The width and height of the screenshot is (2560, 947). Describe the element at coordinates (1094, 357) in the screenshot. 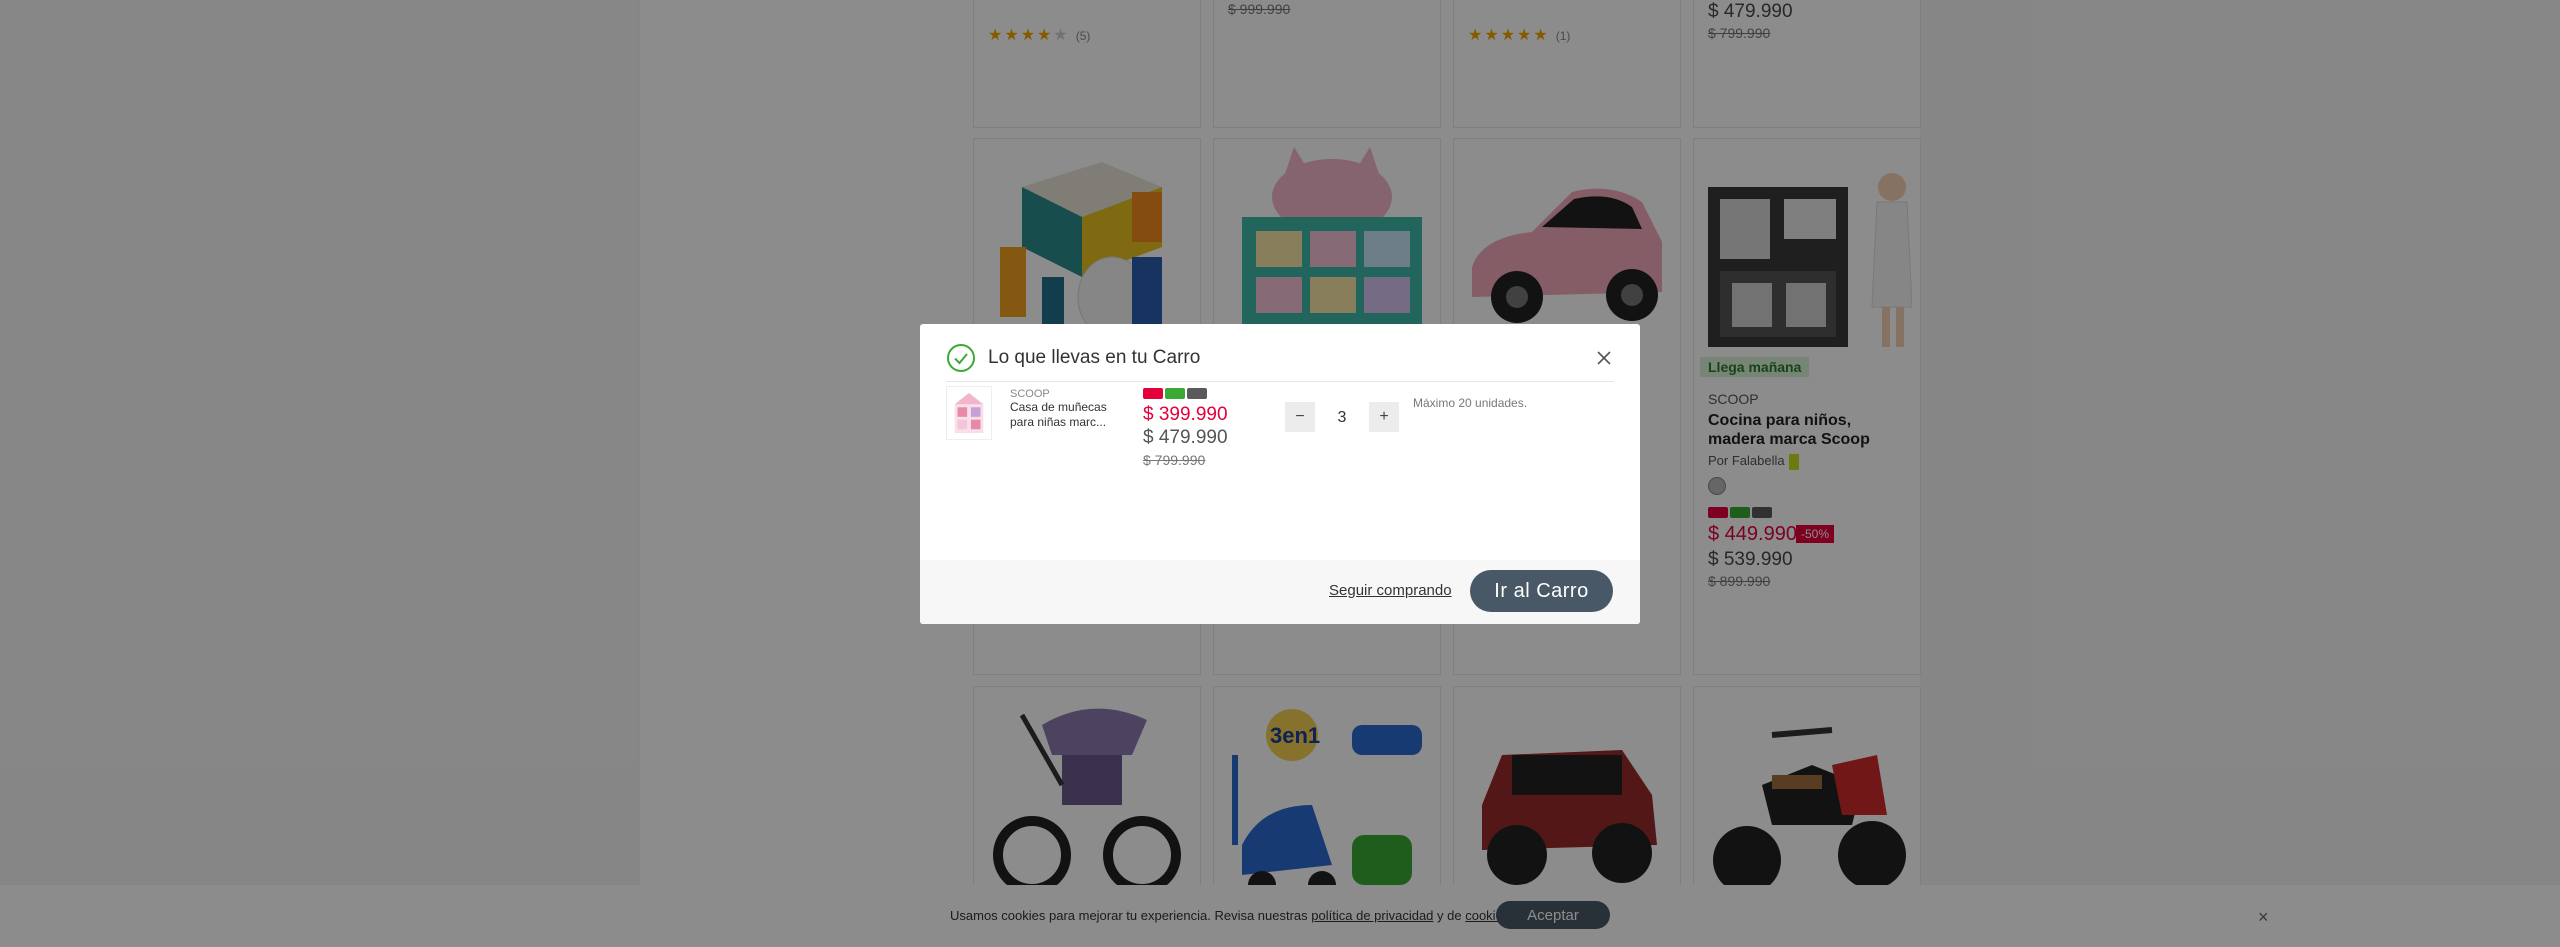

I see `modal-title: Lo que llevas en tu Carro` at that location.